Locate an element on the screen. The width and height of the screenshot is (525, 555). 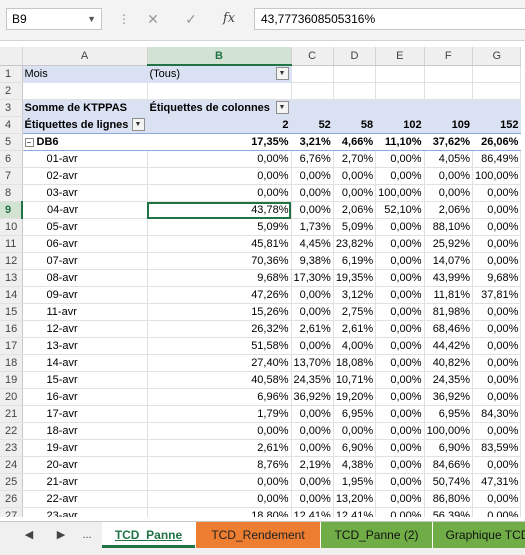
value-cell: 11,81% is located at coordinates (449, 295).